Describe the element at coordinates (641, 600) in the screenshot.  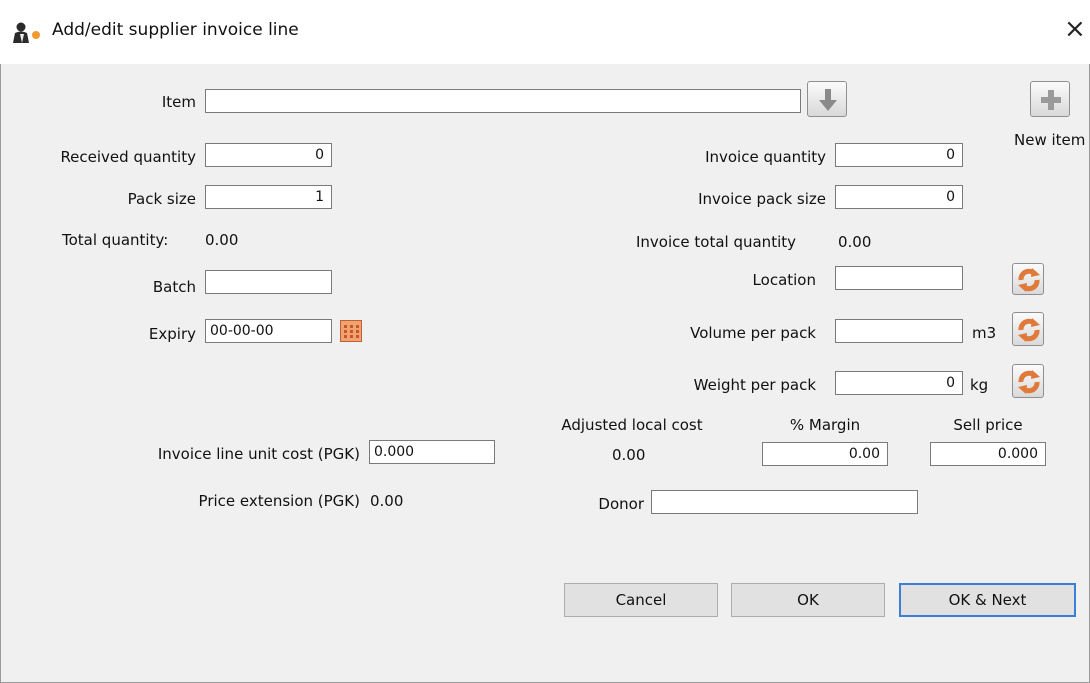
I see `cancel-button: Cancel` at that location.